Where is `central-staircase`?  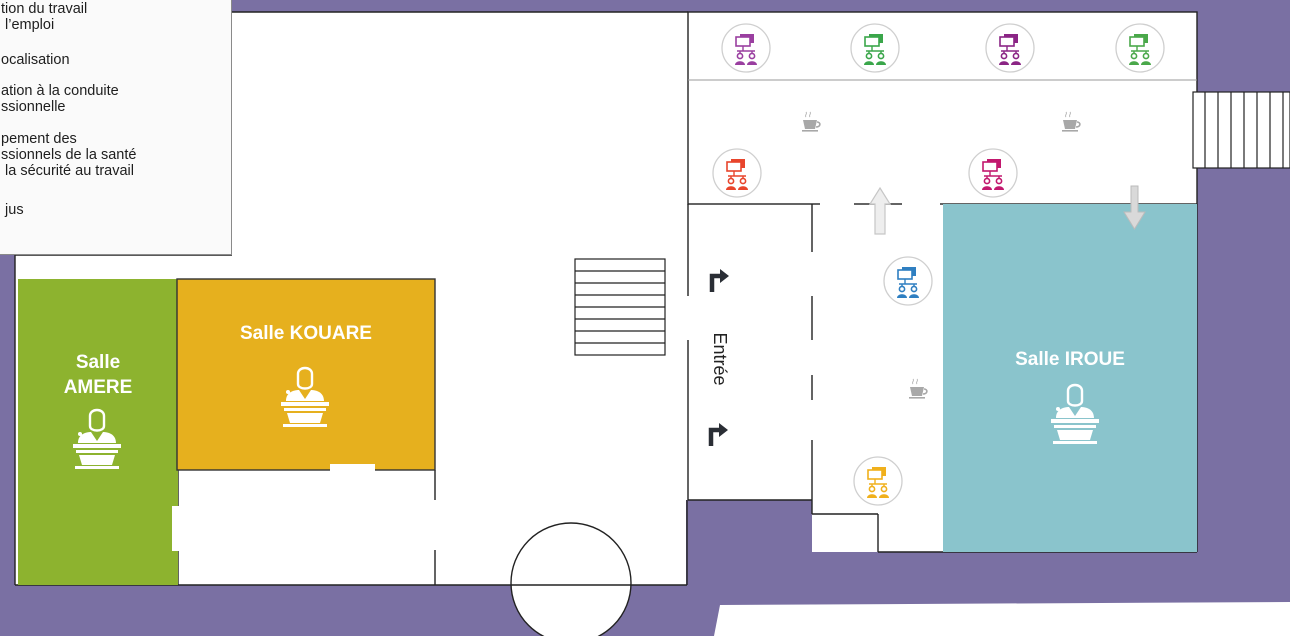
central-staircase is located at coordinates (620, 307).